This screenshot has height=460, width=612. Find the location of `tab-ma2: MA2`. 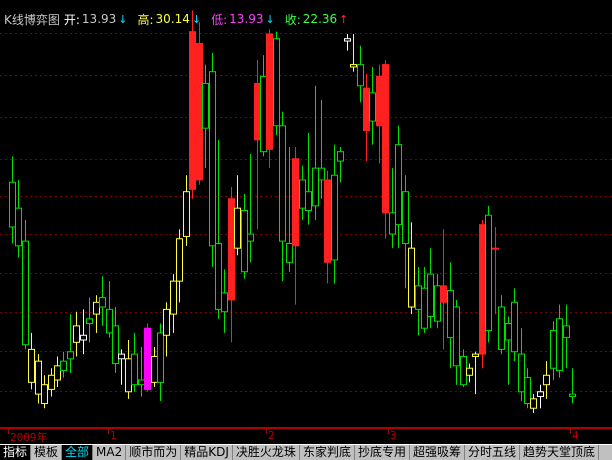

tab-ma2: MA2 is located at coordinates (110, 452).